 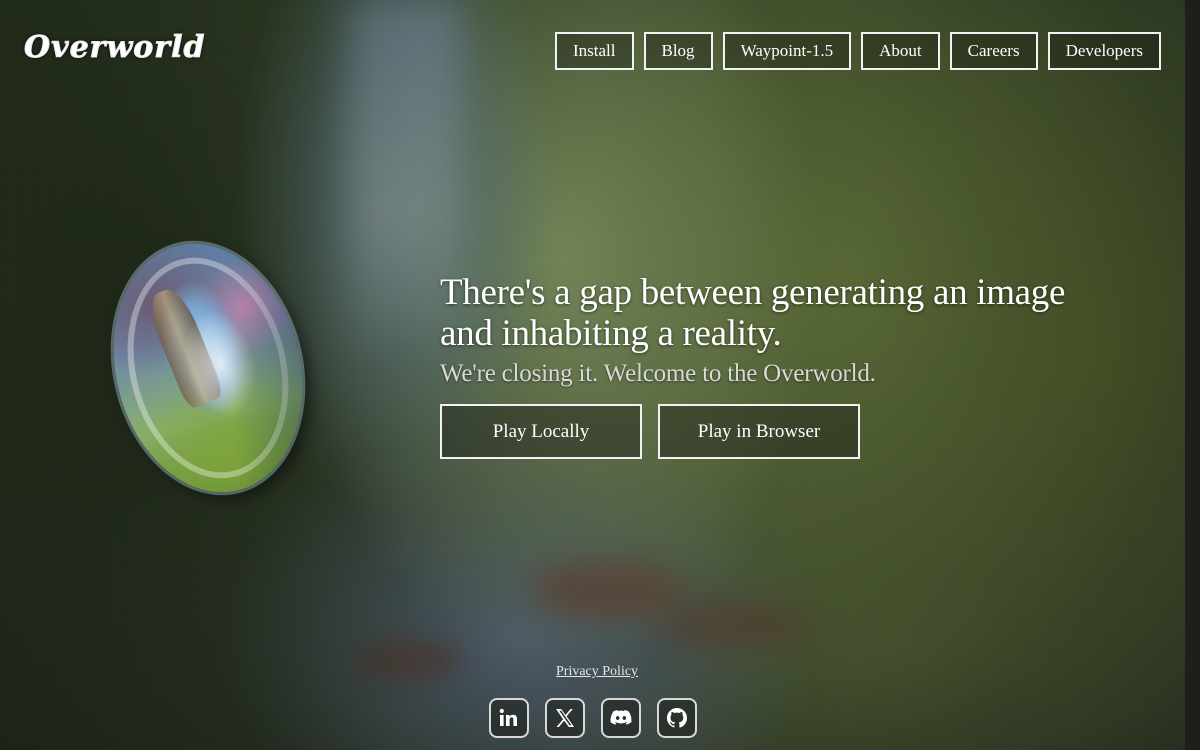 I want to click on github-link, so click(x=677, y=718).